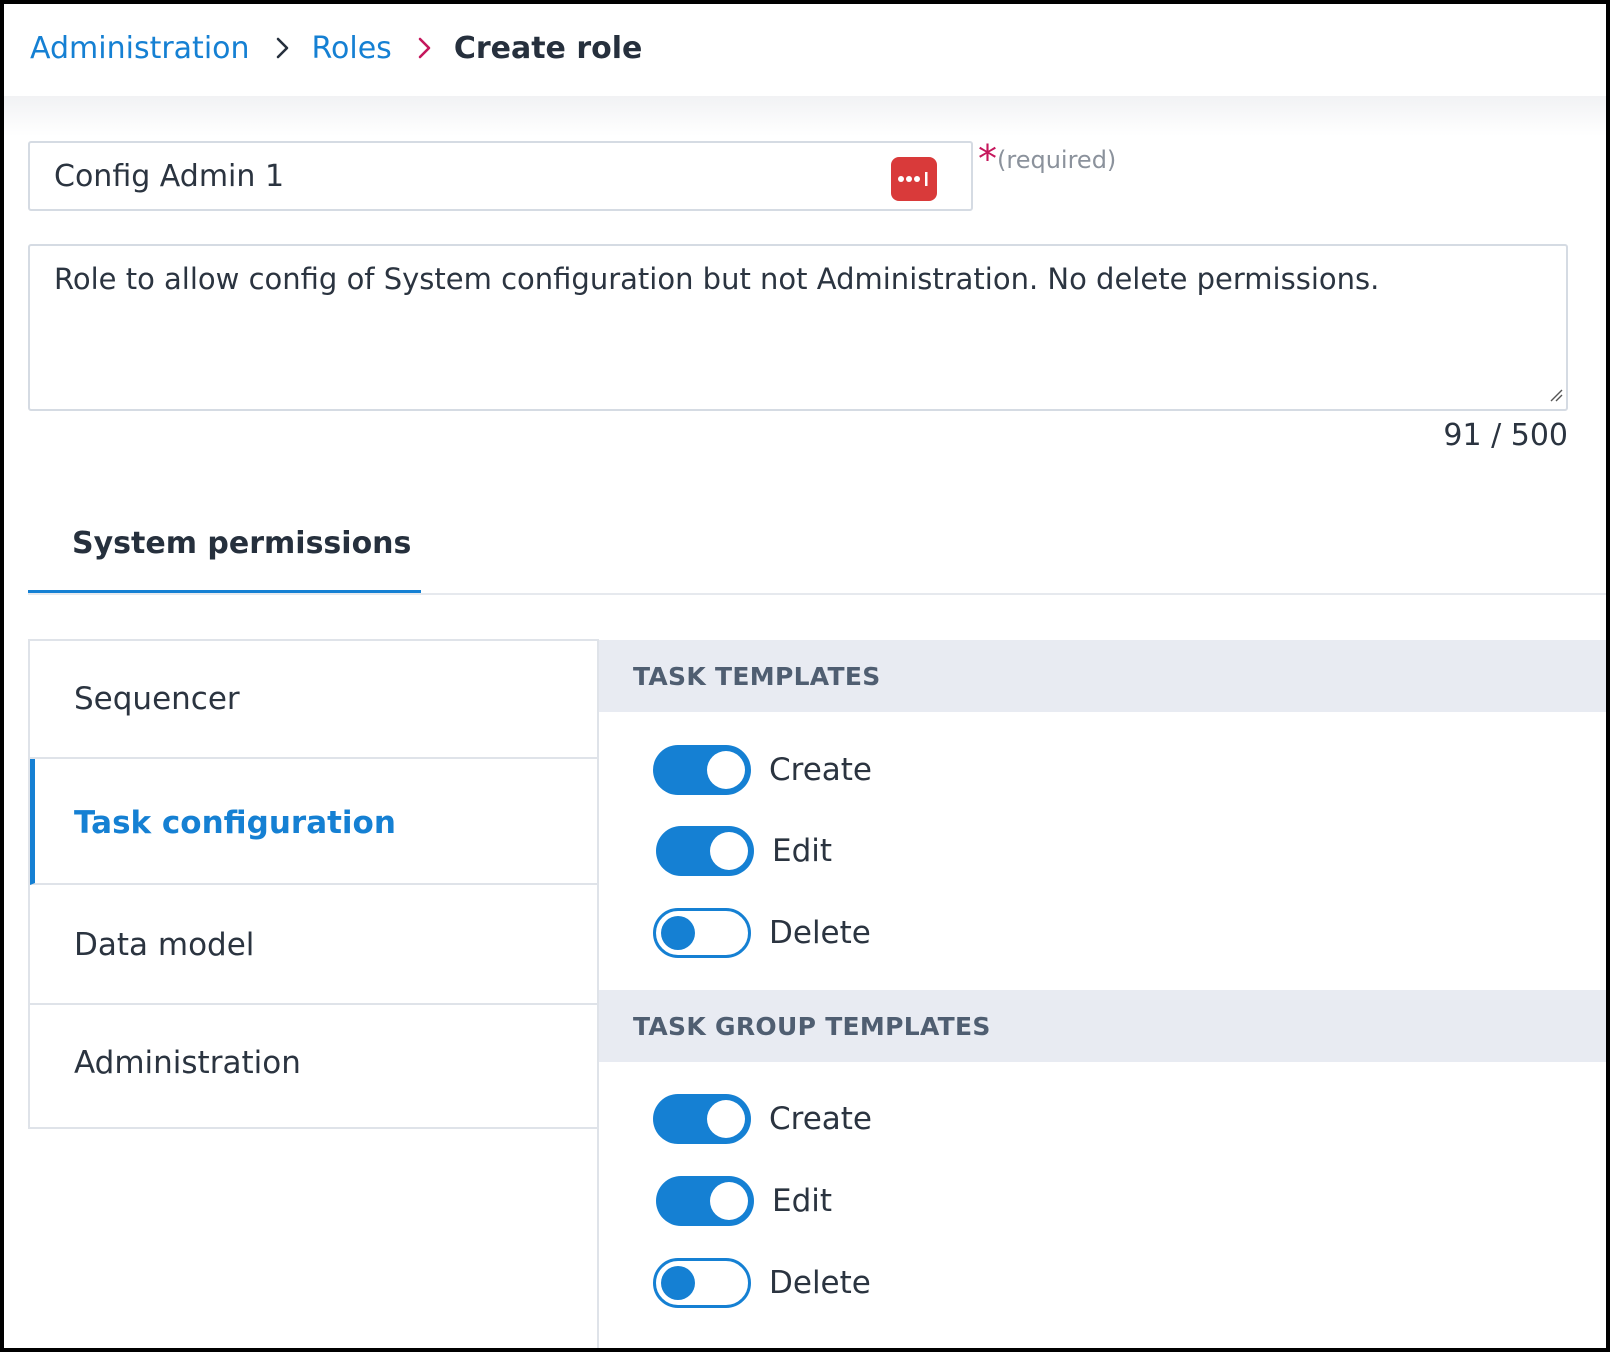 The height and width of the screenshot is (1352, 1610). Describe the element at coordinates (987, 159) in the screenshot. I see `required-star: *` at that location.